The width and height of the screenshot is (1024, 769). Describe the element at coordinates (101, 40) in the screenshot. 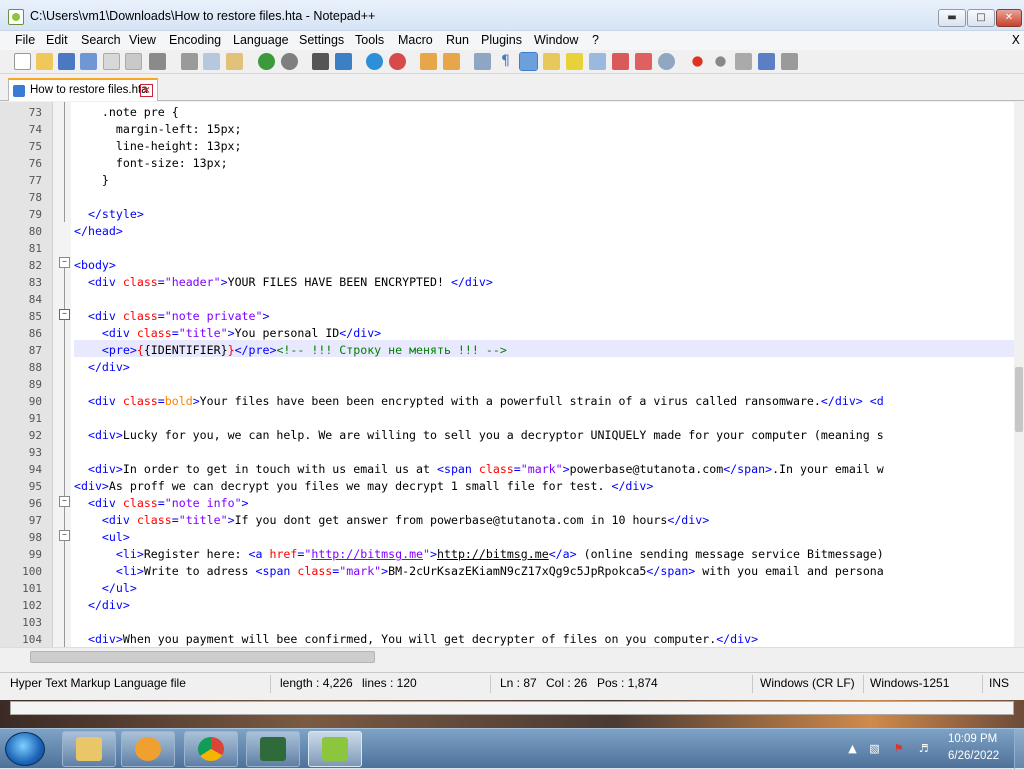

I see `menu-search: Search` at that location.